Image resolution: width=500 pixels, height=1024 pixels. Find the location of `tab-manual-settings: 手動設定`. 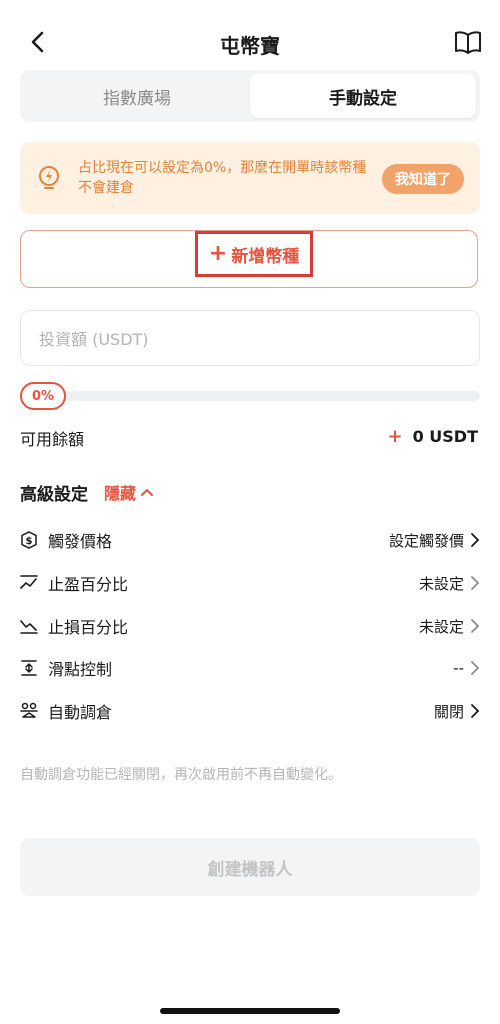

tab-manual-settings: 手動設定 is located at coordinates (363, 96).